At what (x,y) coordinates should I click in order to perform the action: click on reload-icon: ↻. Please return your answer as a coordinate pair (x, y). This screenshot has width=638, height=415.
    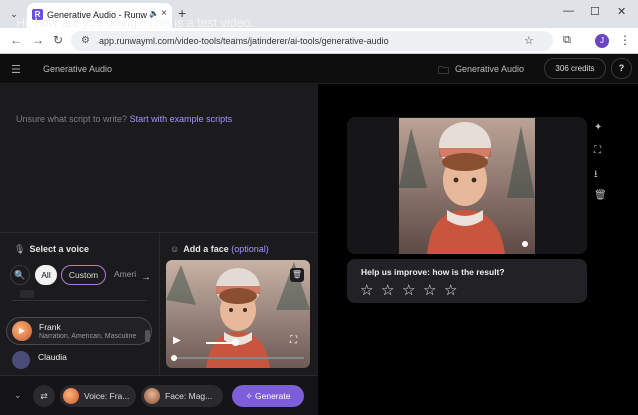
    Looking at the image, I should click on (58, 40).